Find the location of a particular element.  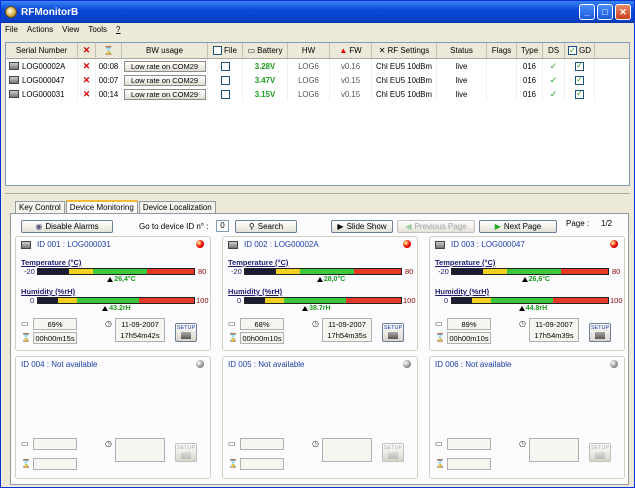

battery-percent is located at coordinates (469, 444).